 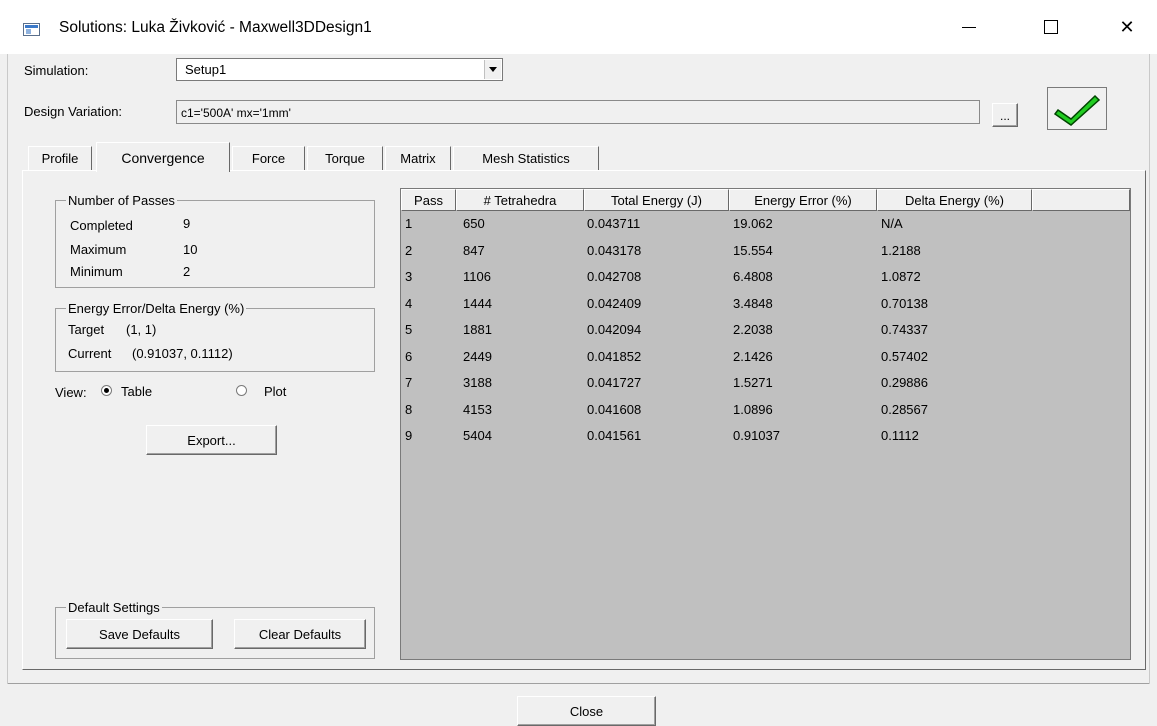 What do you see at coordinates (409, 223) in the screenshot?
I see `cell-pass: 1` at bounding box center [409, 223].